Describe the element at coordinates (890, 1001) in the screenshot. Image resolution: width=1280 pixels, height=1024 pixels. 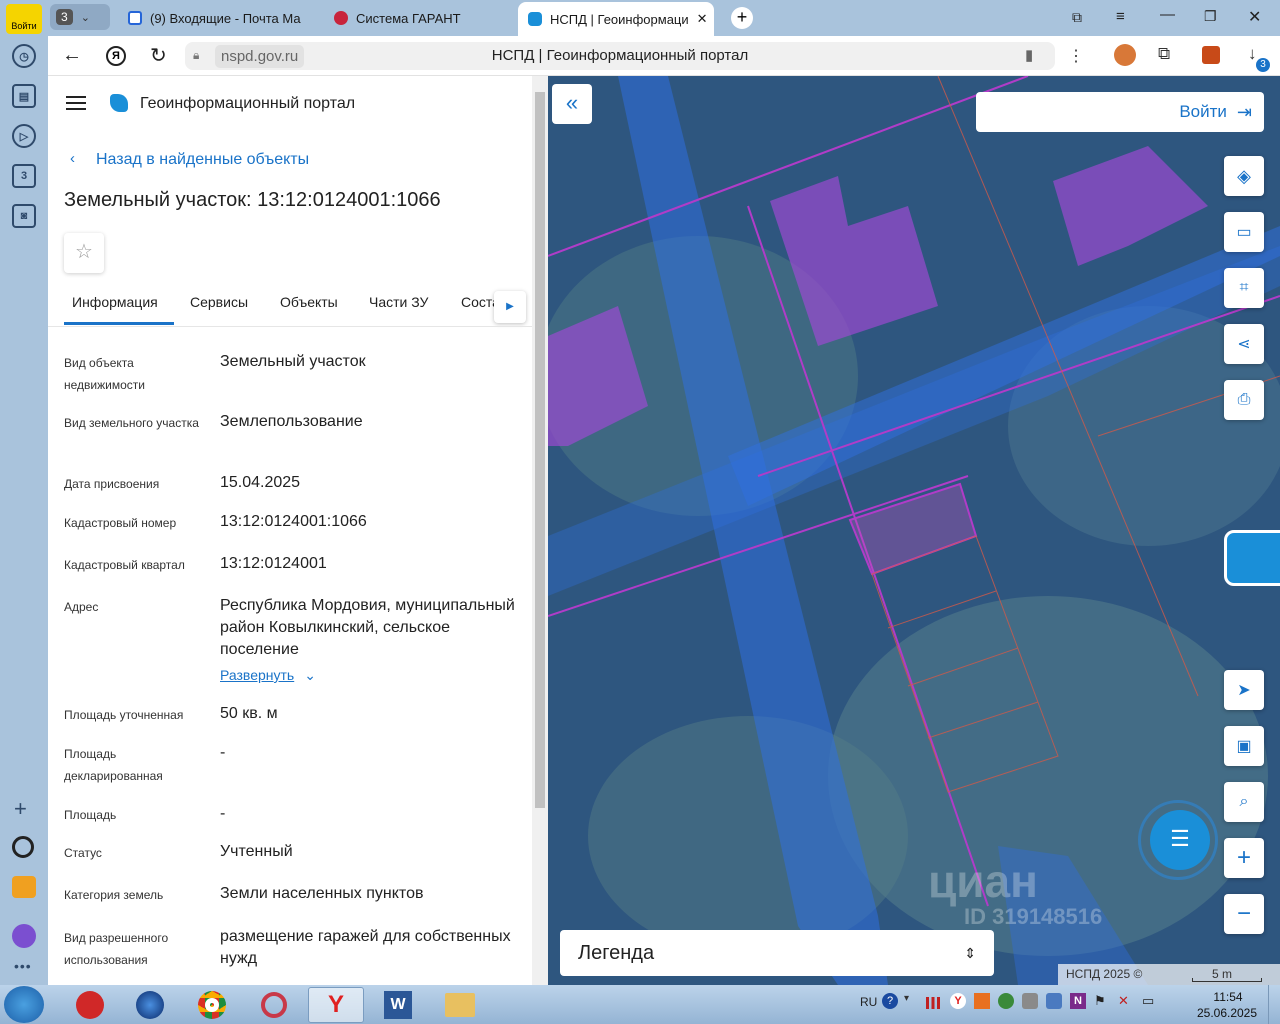
I see `help-icon: ?` at that location.